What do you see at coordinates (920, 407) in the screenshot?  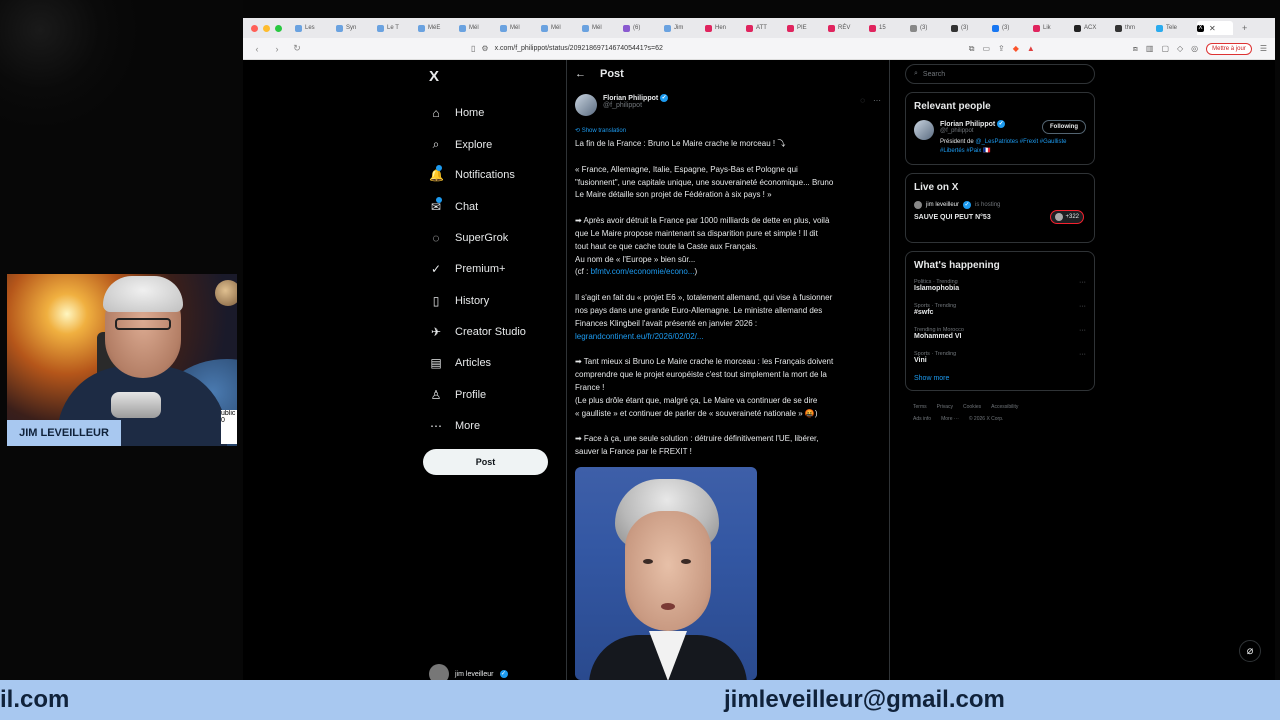 I see `footer-link: Terms` at bounding box center [920, 407].